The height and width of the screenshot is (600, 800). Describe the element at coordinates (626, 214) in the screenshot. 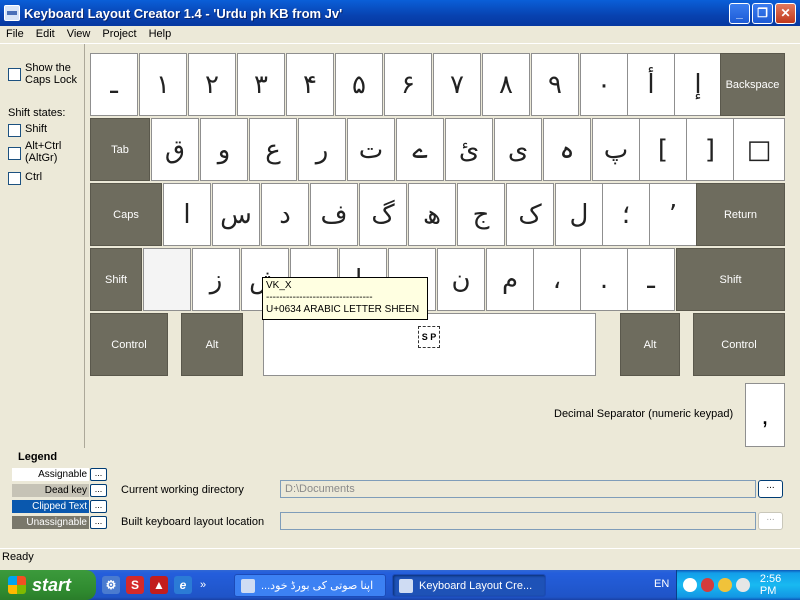

I see `key-semicolon: ؛` at that location.